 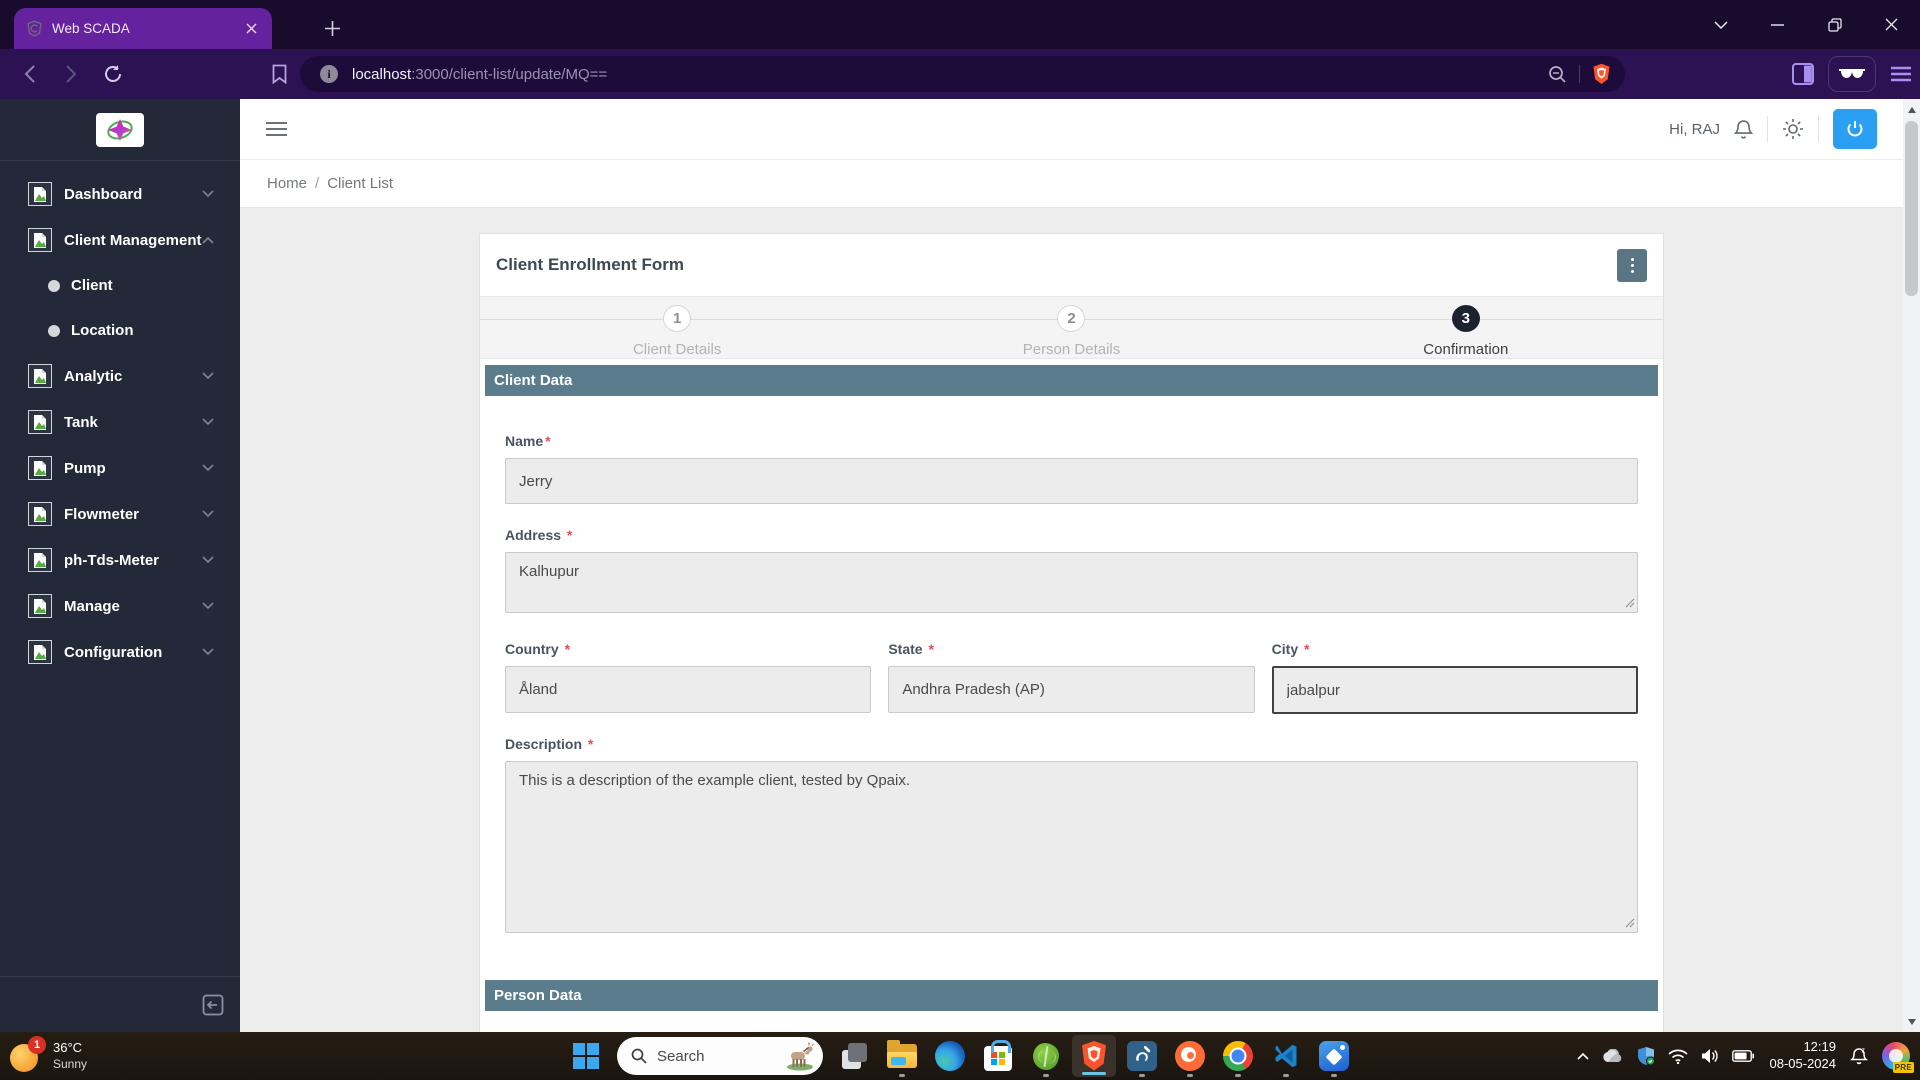 What do you see at coordinates (1071, 129) in the screenshot?
I see `app-header: Hi, RAJ` at bounding box center [1071, 129].